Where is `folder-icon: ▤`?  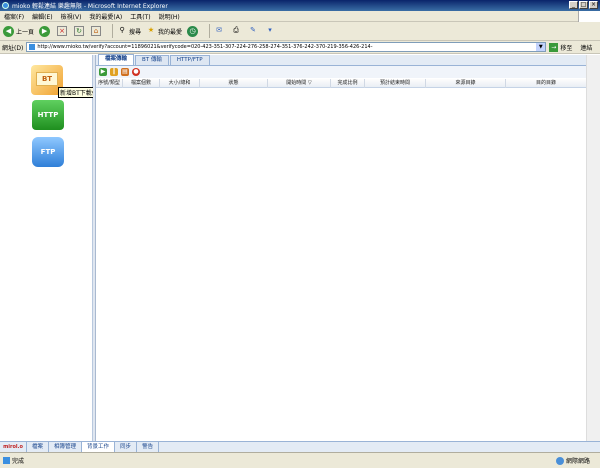
folder-icon: ▤ is located at coordinates (125, 72).